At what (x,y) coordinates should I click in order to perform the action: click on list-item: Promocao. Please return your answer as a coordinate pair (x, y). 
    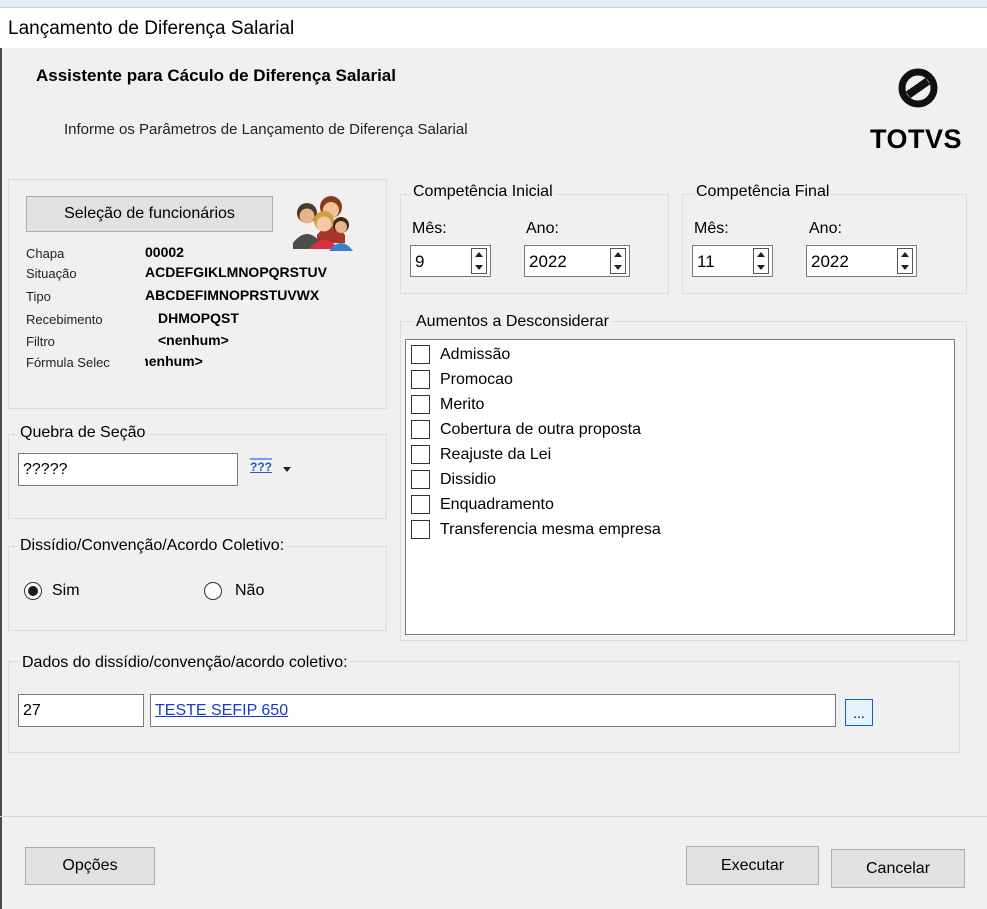
    Looking at the image, I should click on (680, 379).